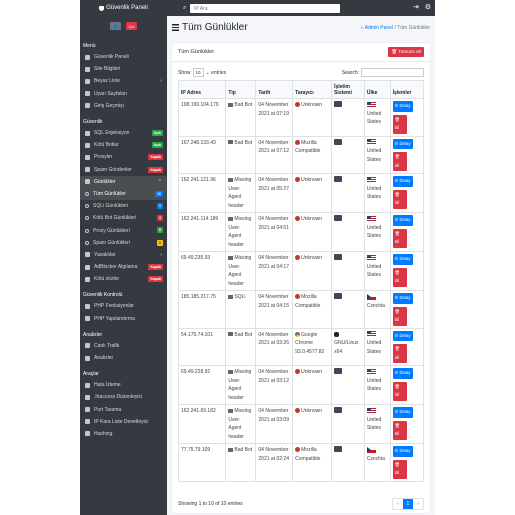  Describe the element at coordinates (123, 243) in the screenshot. I see `sidebar-item-spam-g-nl-kleri: Spam Günlükleri 0` at that location.